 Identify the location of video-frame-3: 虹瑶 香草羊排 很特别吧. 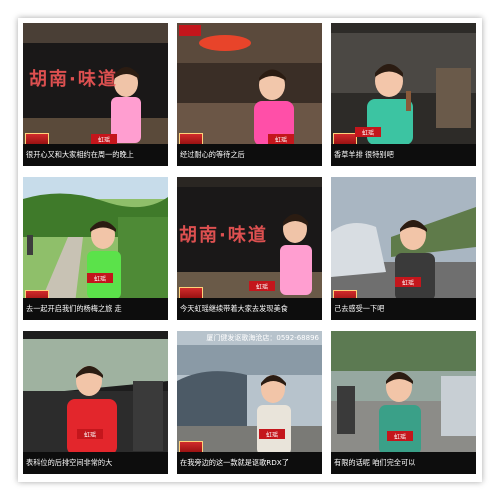
(403, 94).